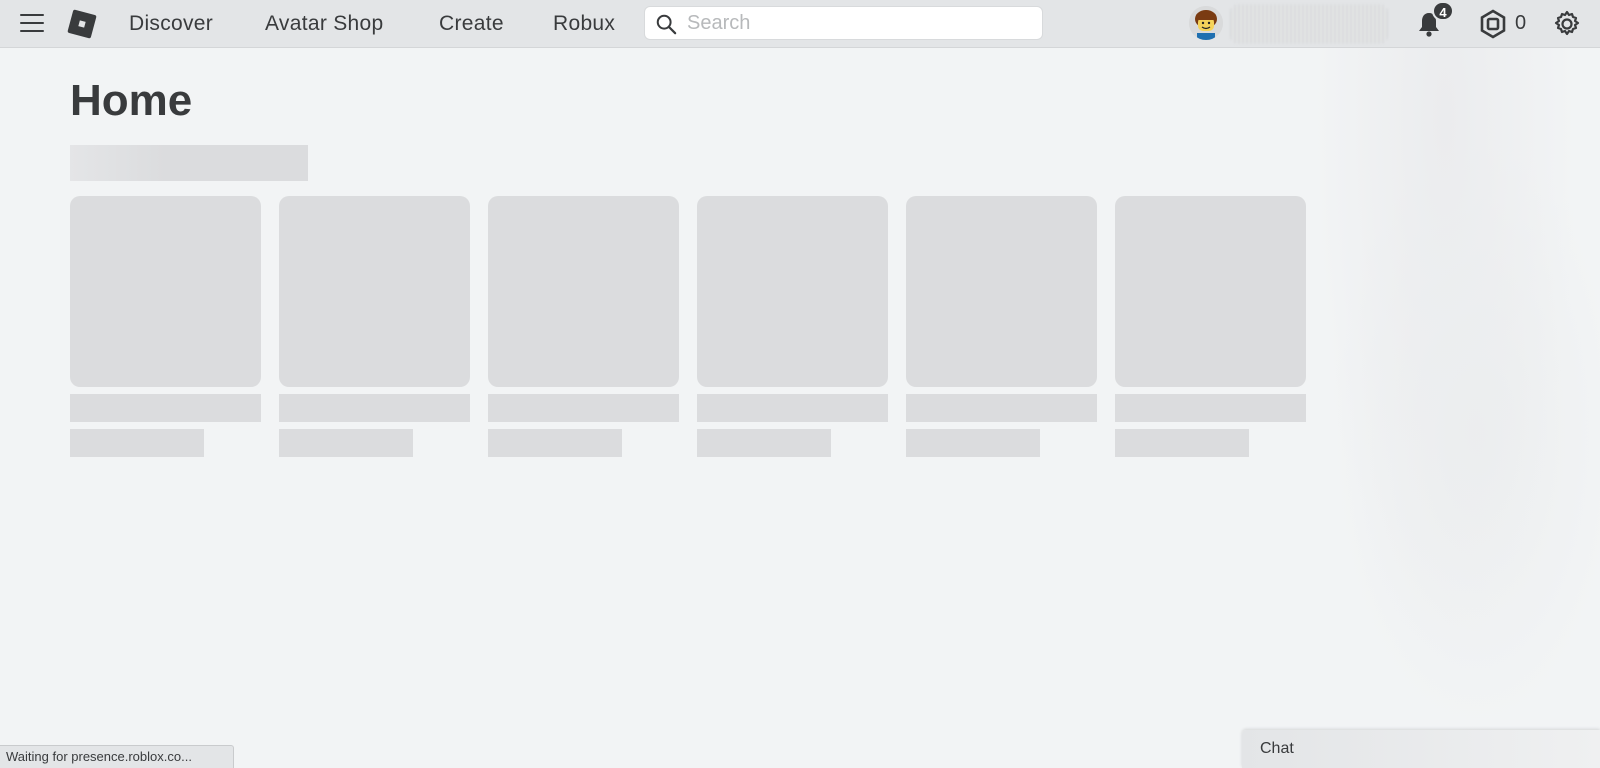  Describe the element at coordinates (1520, 23) in the screenshot. I see `robux-balance: 0` at that location.